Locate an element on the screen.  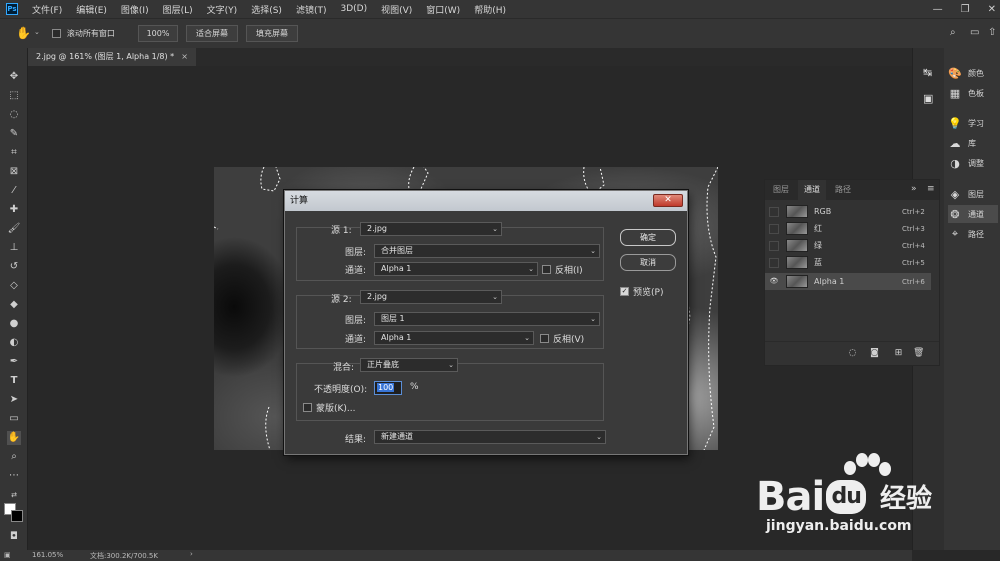
dialog-title-bar: 计算 ✕ is located at coordinates (486, 201).